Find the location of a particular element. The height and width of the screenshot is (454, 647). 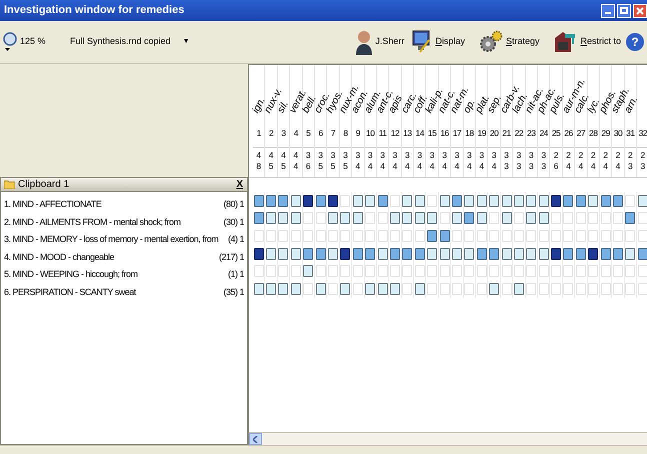

strategy-button: Strategy is located at coordinates (509, 42).